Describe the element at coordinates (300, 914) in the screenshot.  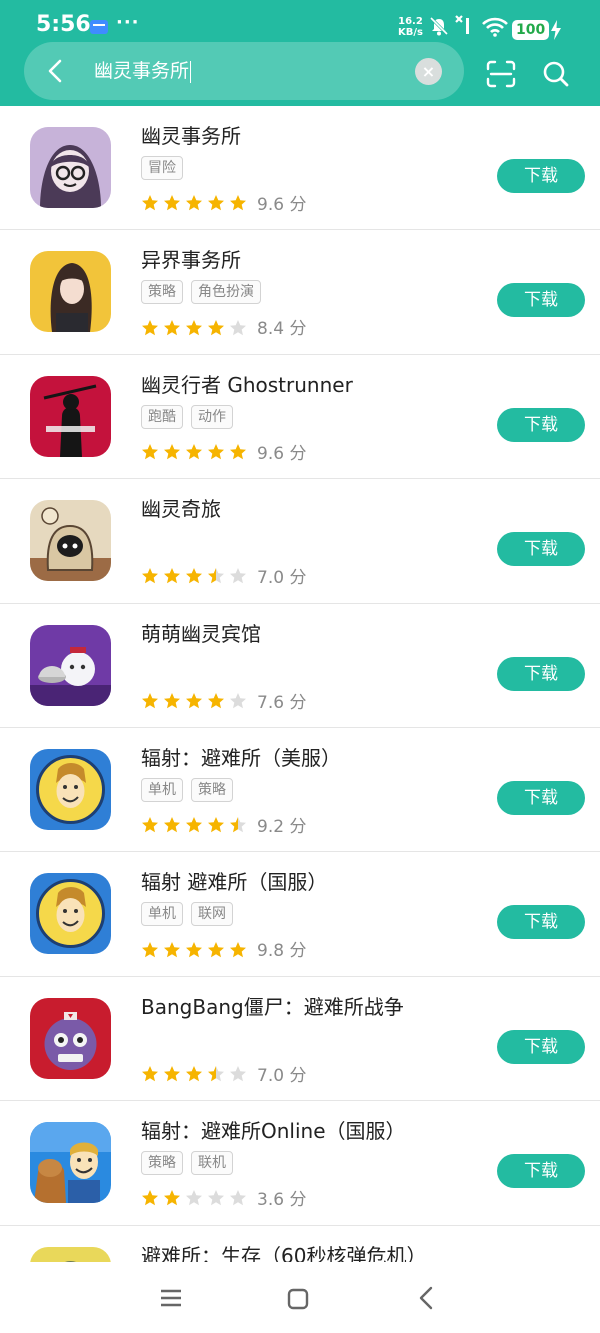
I see `app-list-item: 辐射 避难所（国服） 单机 联网 9.8 分 下载` at that location.